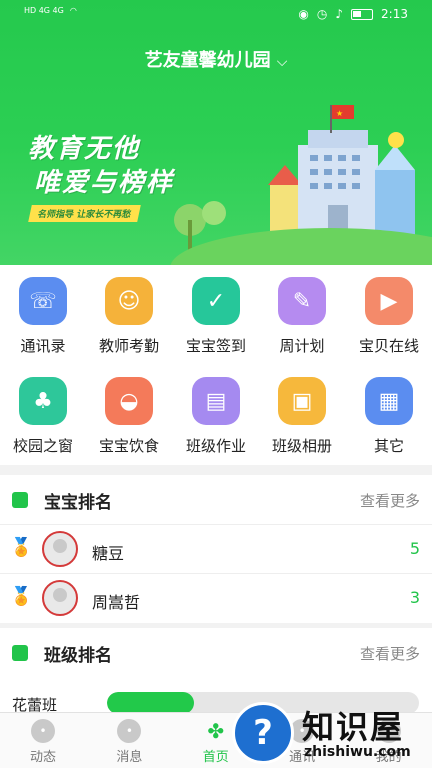 The height and width of the screenshot is (768, 432). What do you see at coordinates (128, 346) in the screenshot?
I see `grid-item-label: 教师考勤` at bounding box center [128, 346].